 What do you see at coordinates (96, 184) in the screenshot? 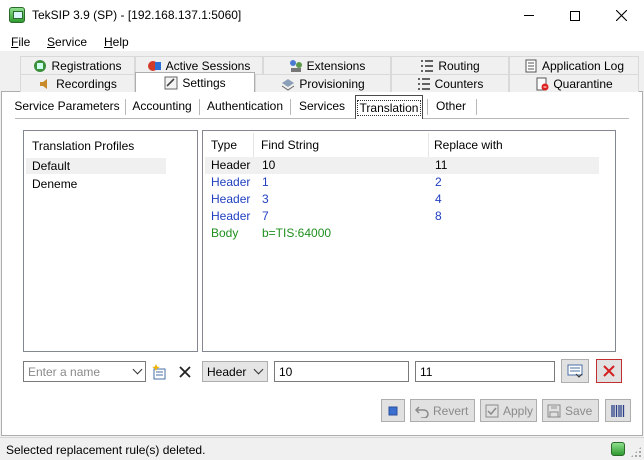
I see `list-item-profile: Deneme` at bounding box center [96, 184].